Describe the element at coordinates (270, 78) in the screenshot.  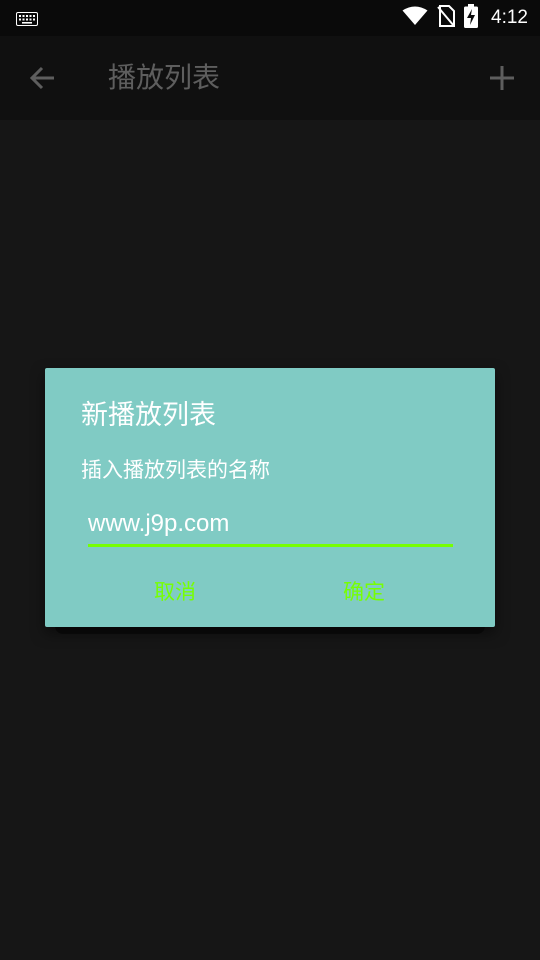
I see `toolbar: 播放列表` at that location.